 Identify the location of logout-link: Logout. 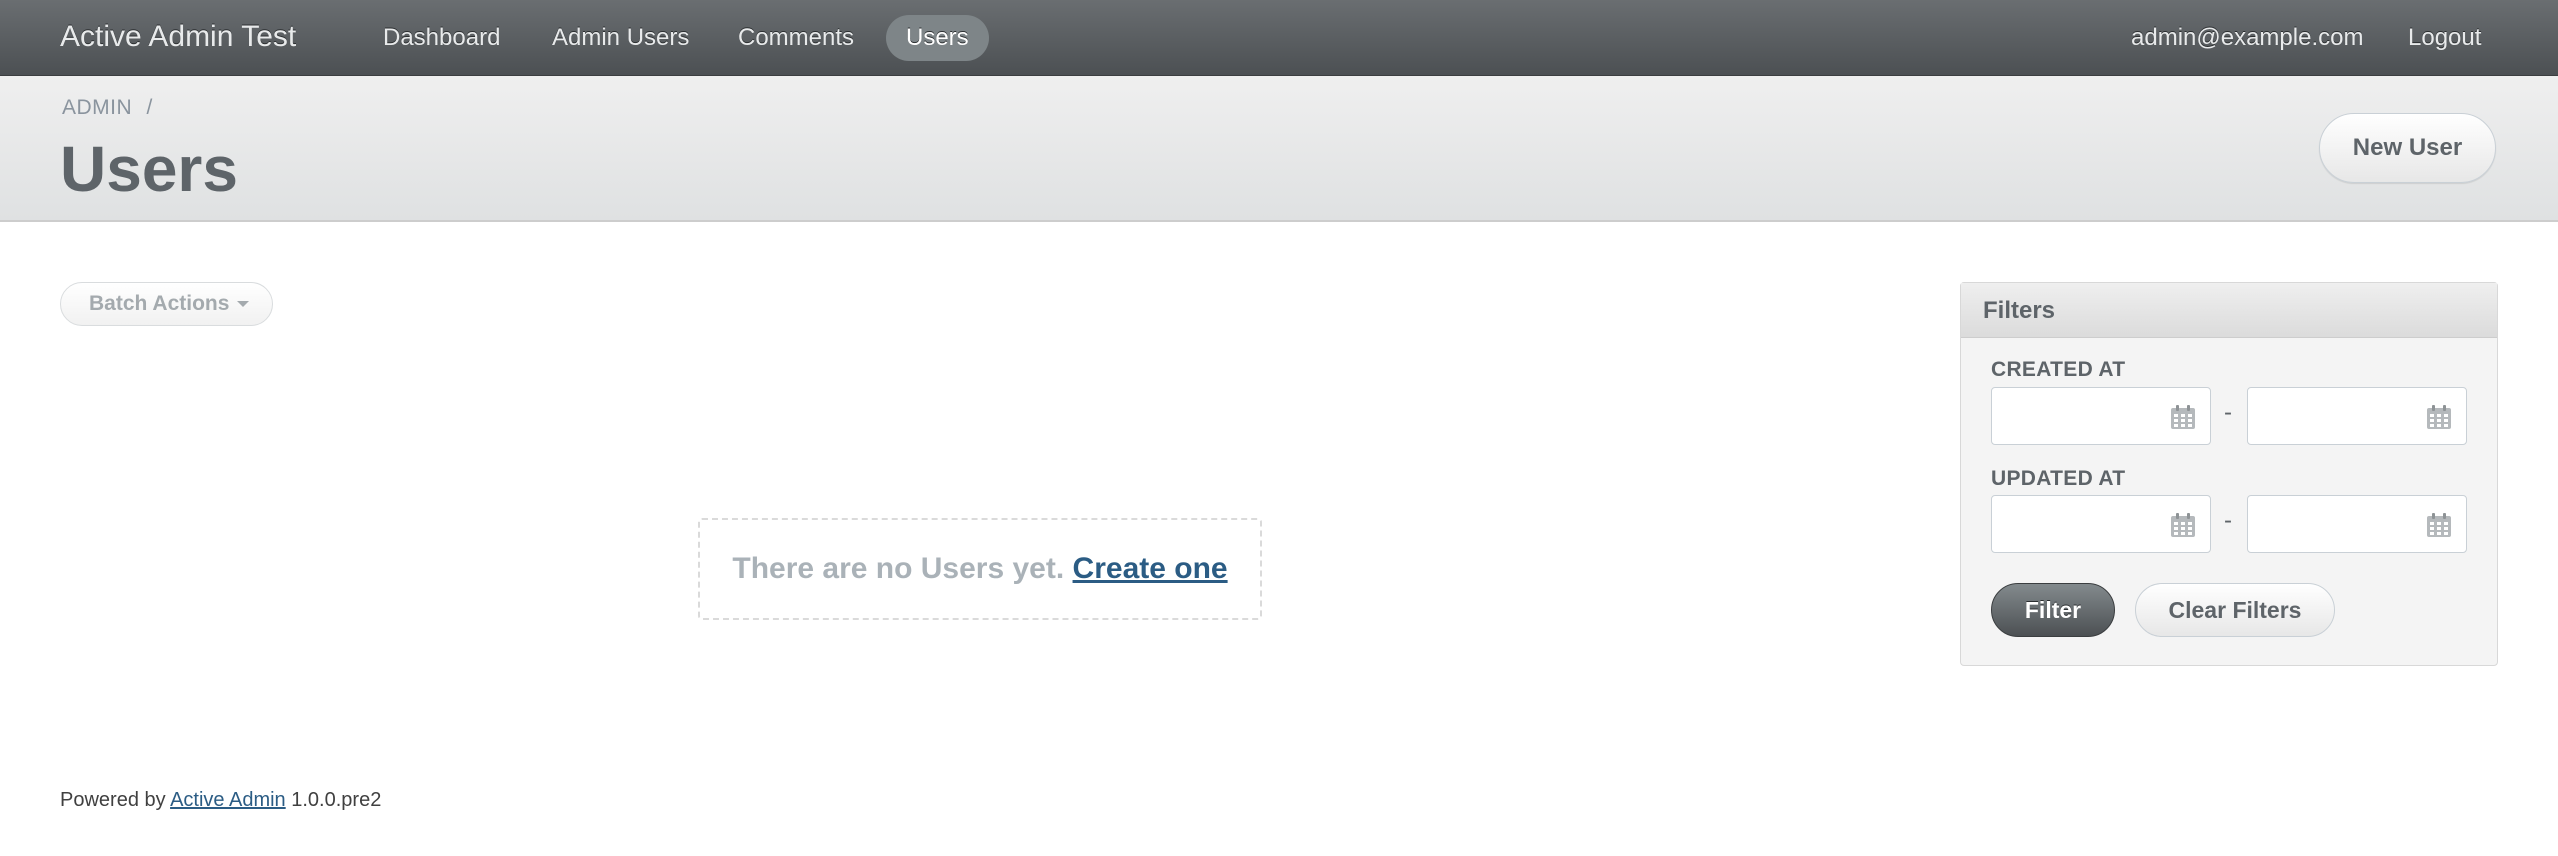
(2444, 38).